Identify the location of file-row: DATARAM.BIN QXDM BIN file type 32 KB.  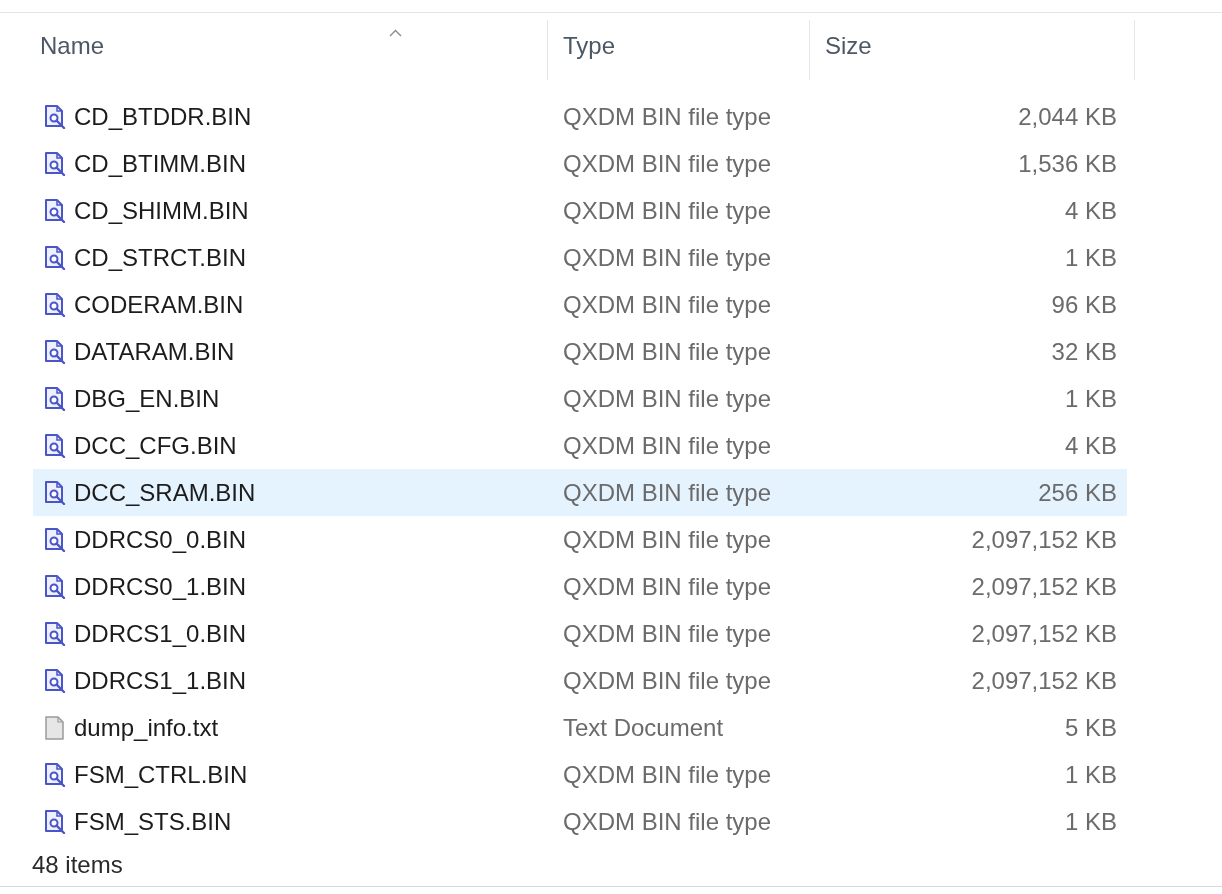
(580, 351).